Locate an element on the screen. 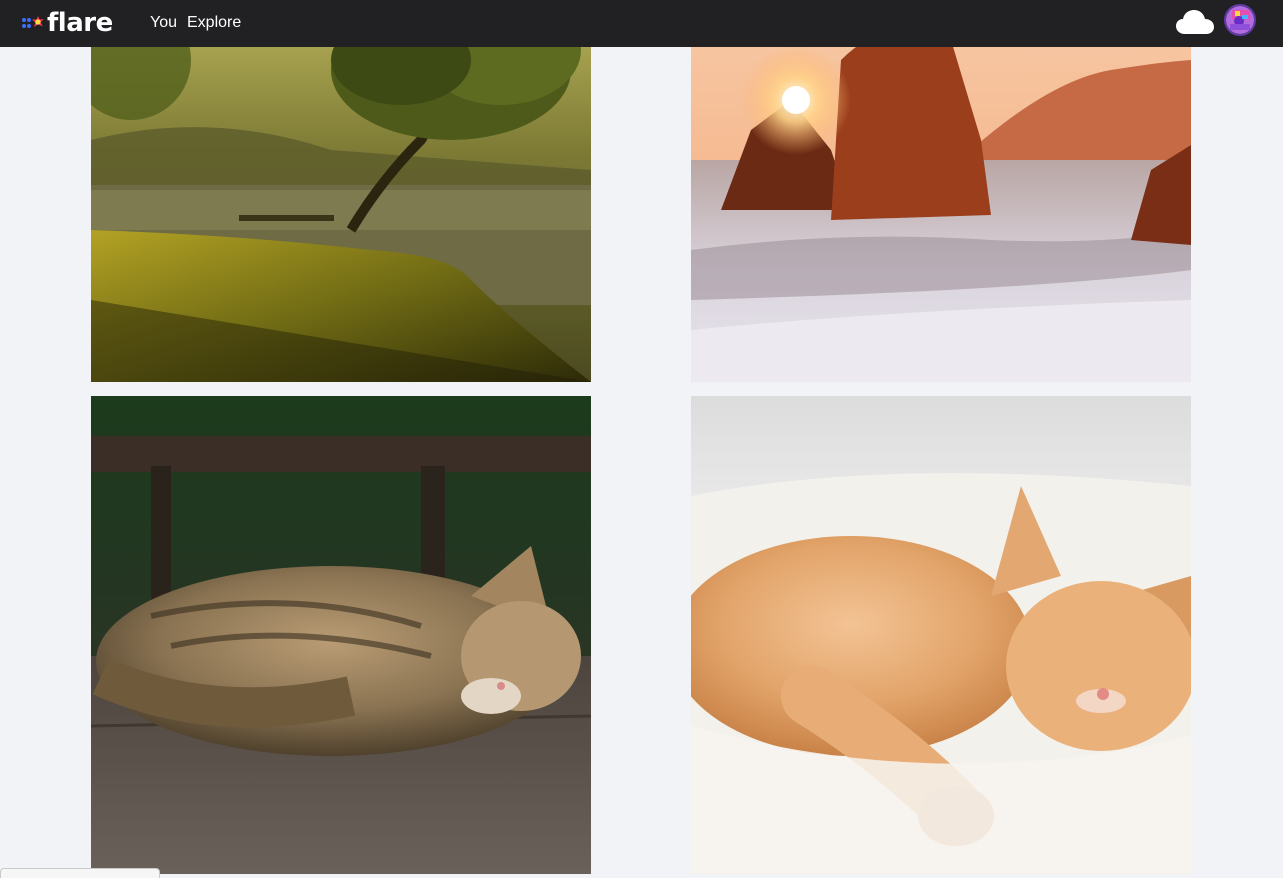  main-nav: You Explore is located at coordinates (195, 23).